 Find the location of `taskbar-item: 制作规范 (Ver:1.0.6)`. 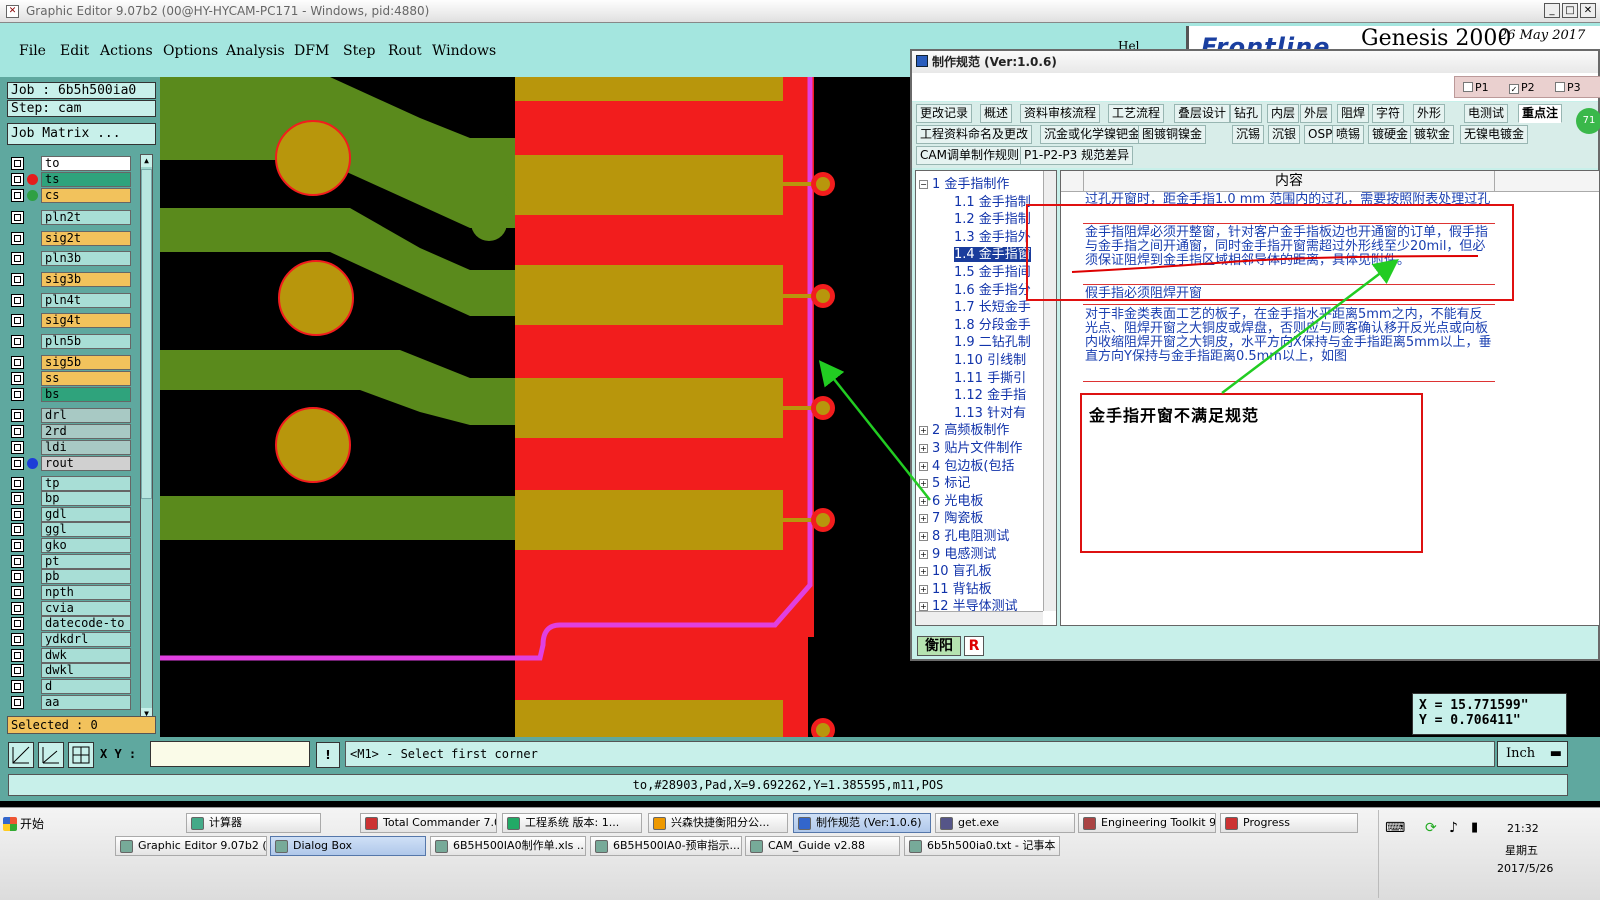

taskbar-item: 制作规范 (Ver:1.0.6) is located at coordinates (862, 823).